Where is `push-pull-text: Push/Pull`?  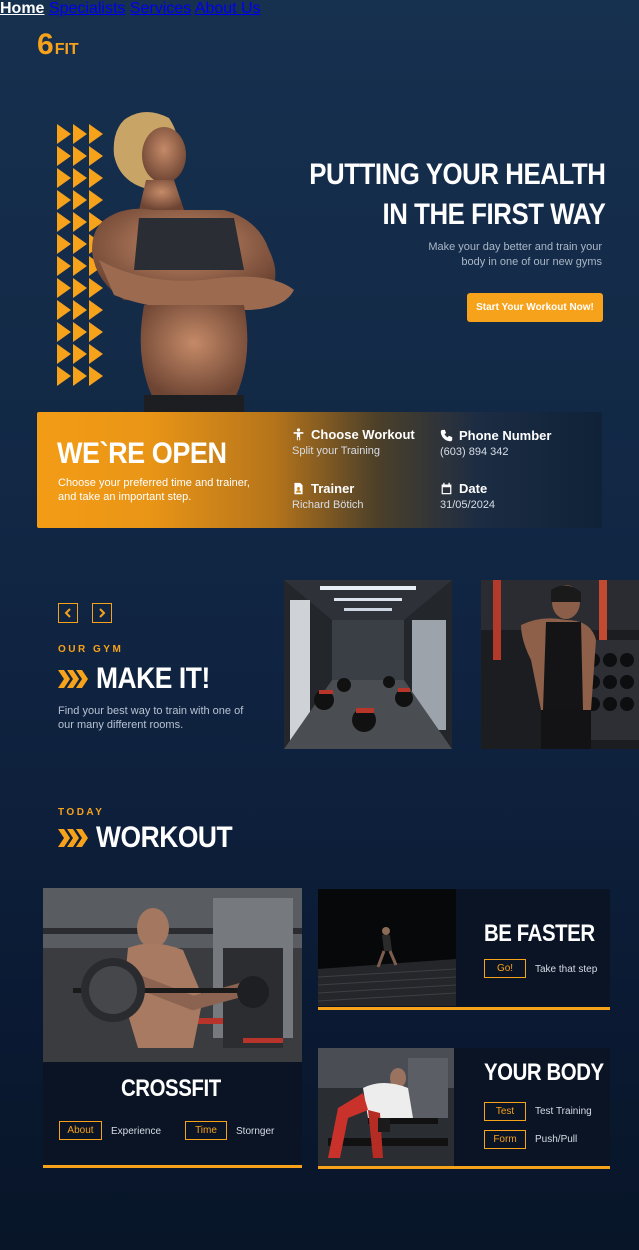 push-pull-text: Push/Pull is located at coordinates (556, 1139).